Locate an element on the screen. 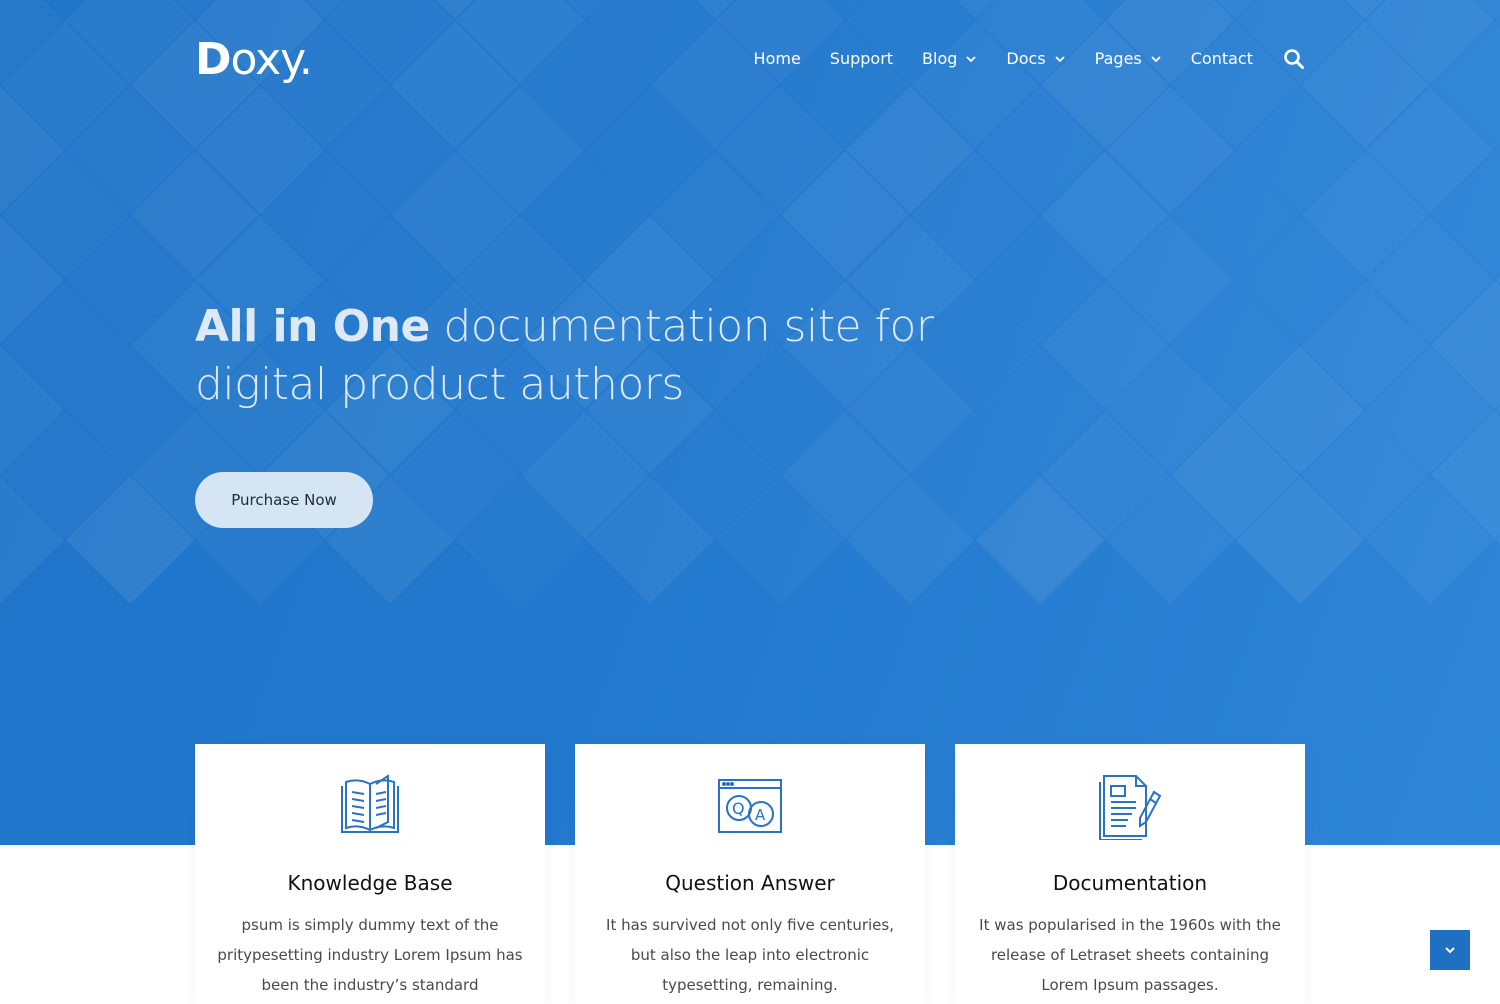  nav-docs: Docs is located at coordinates (1035, 59).